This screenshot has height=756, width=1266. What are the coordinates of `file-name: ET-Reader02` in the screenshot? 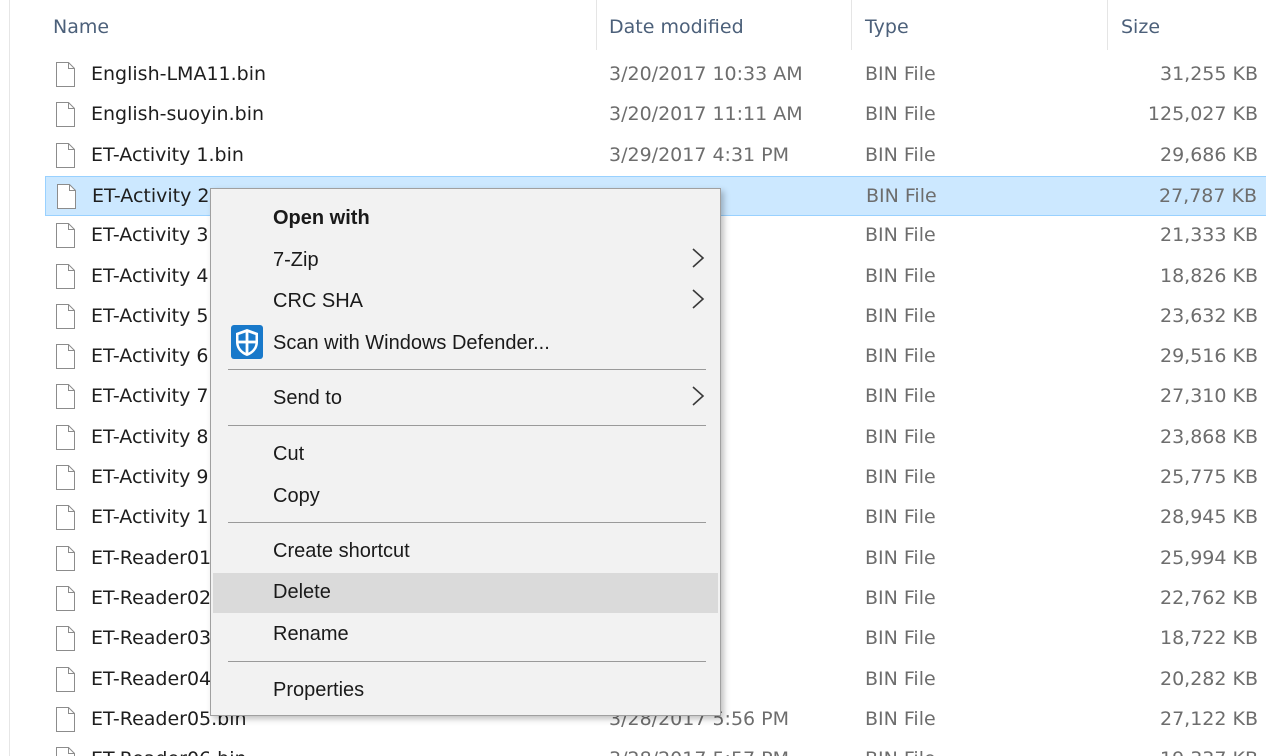 It's located at (151, 597).